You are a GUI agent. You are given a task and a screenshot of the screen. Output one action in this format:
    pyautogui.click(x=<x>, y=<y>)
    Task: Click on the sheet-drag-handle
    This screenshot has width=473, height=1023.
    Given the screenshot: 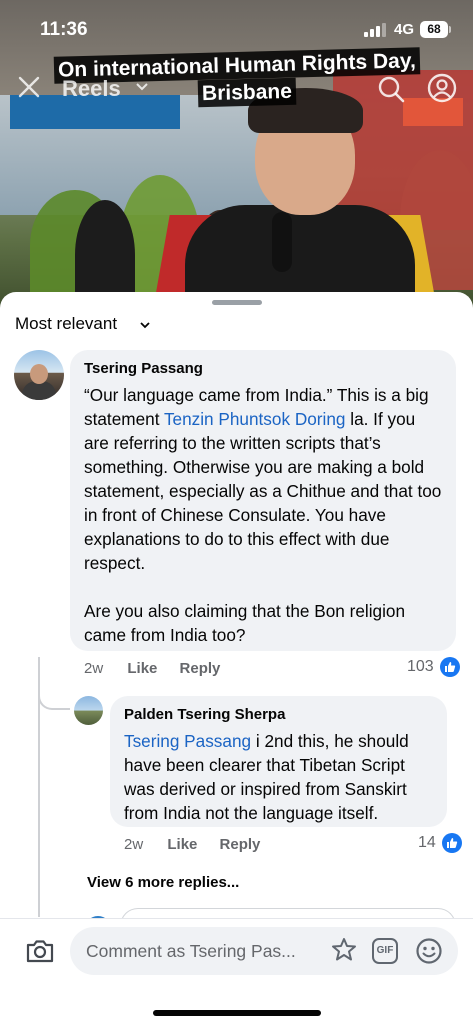 What is the action you would take?
    pyautogui.click(x=237, y=302)
    